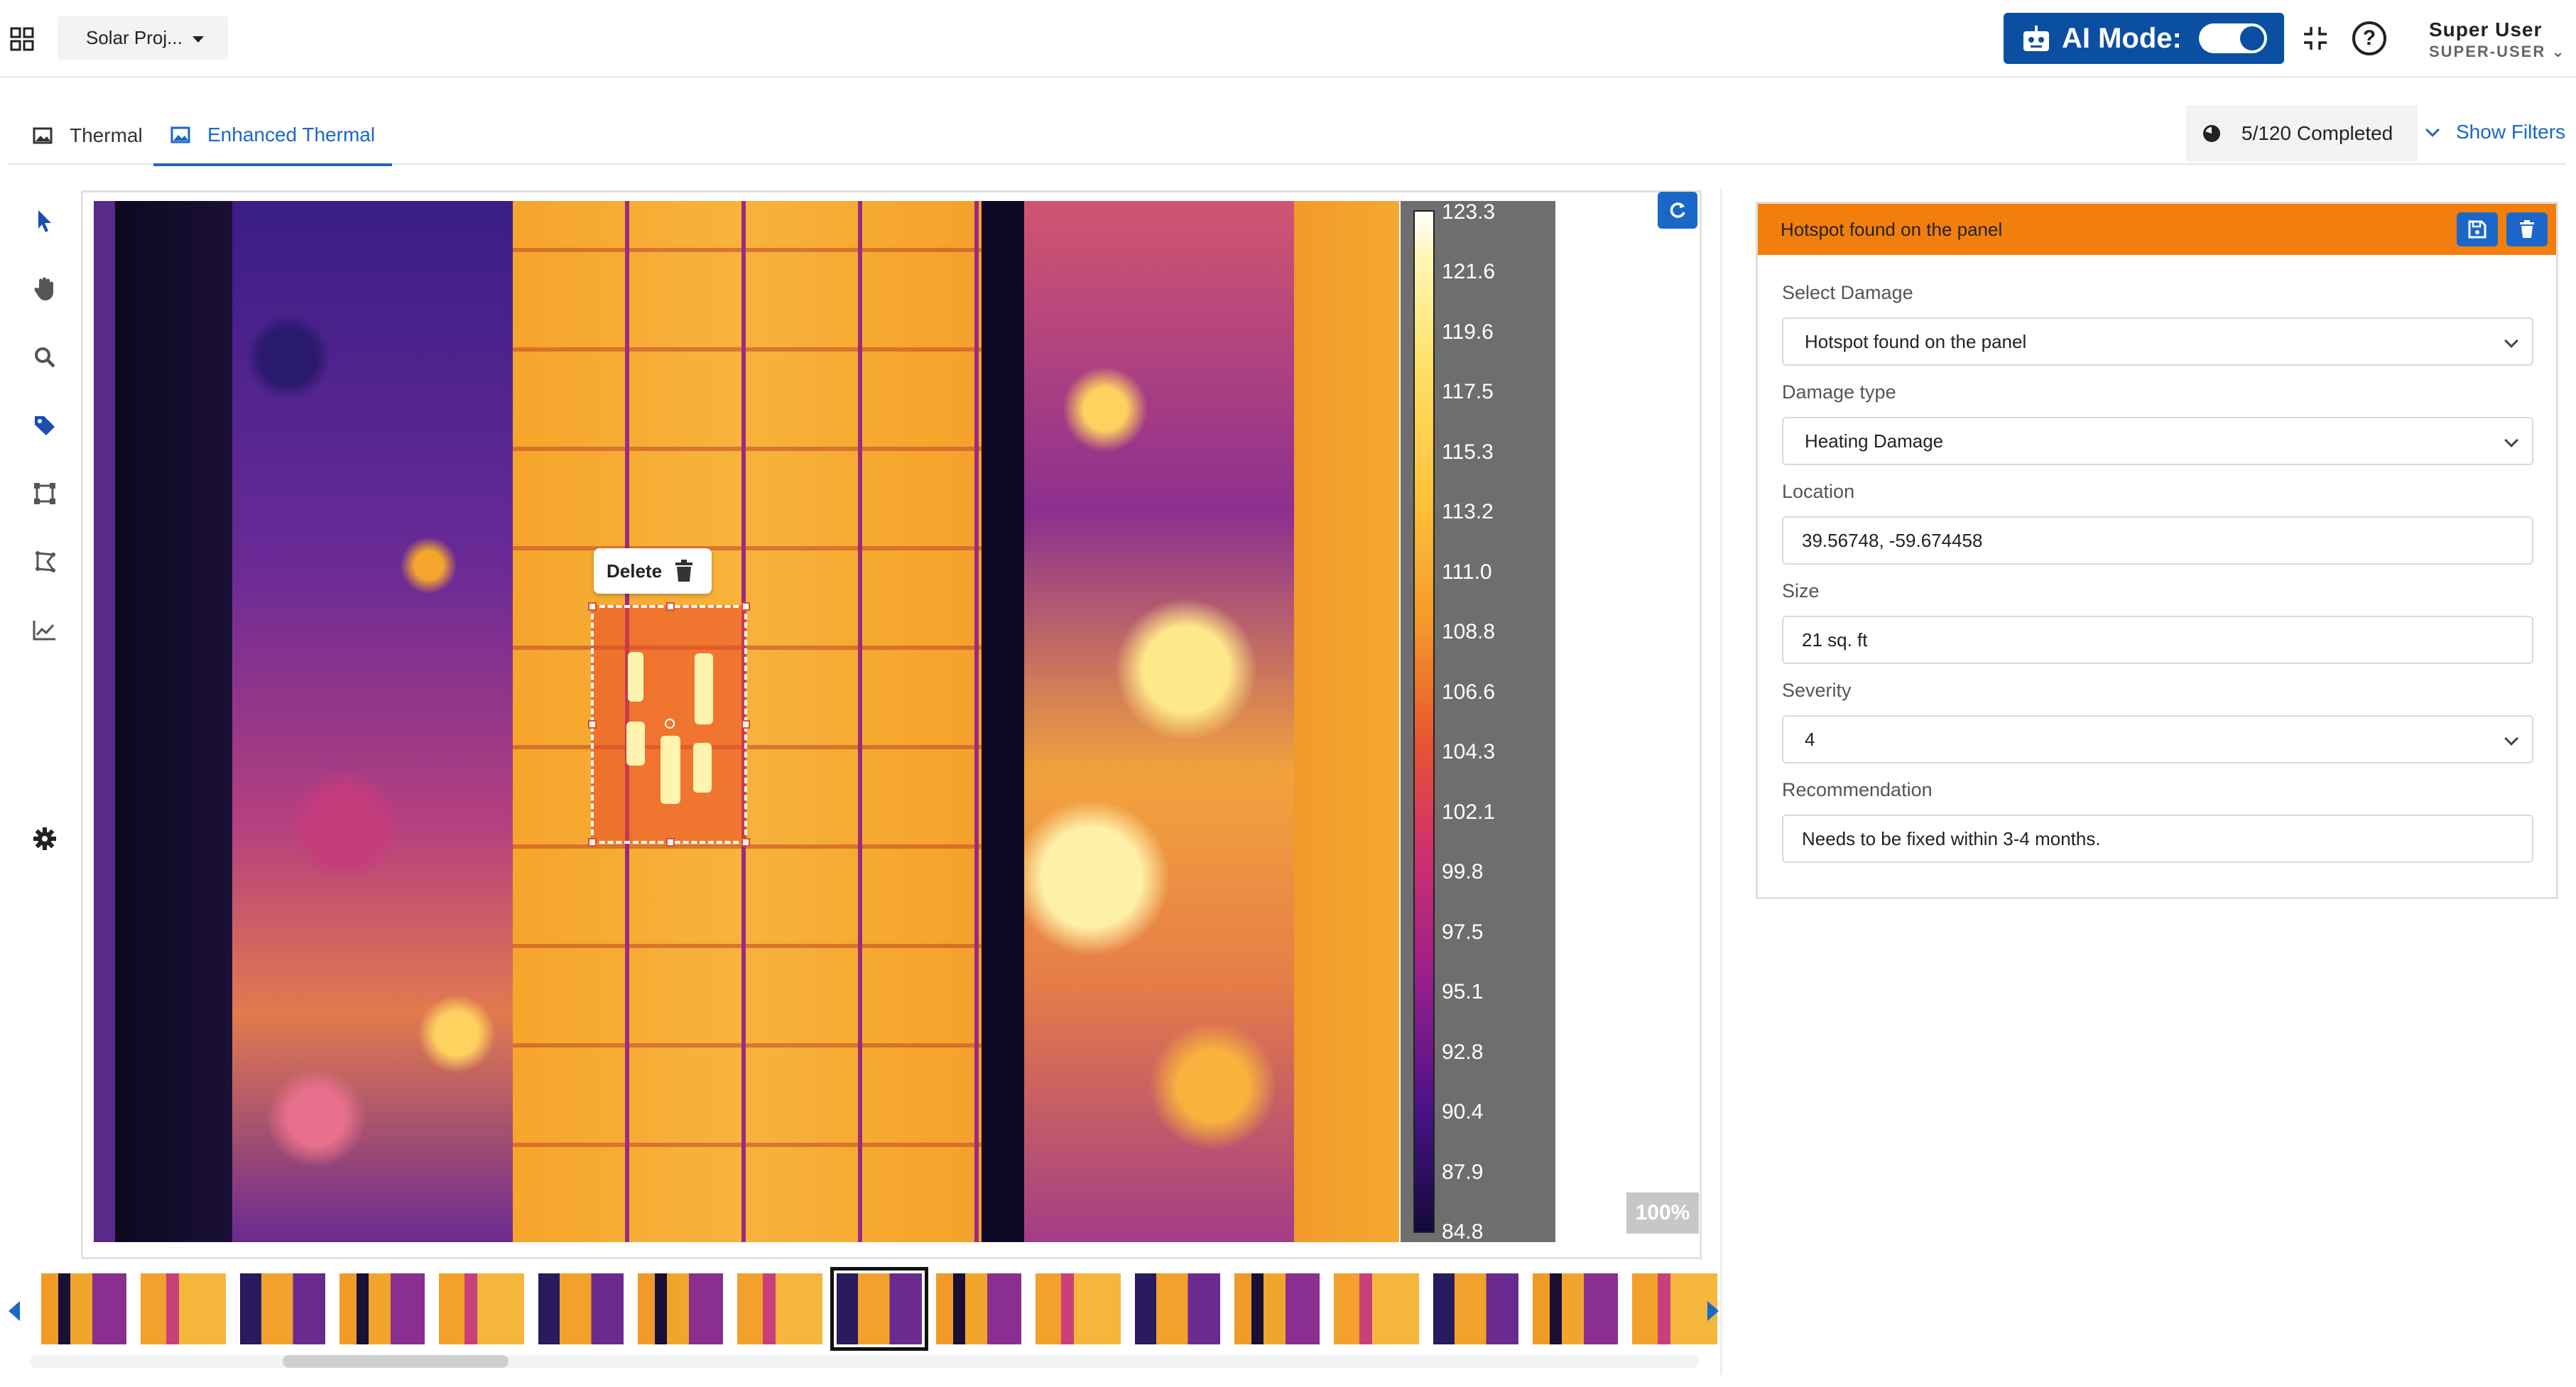  I want to click on refresh-icon, so click(1677, 210).